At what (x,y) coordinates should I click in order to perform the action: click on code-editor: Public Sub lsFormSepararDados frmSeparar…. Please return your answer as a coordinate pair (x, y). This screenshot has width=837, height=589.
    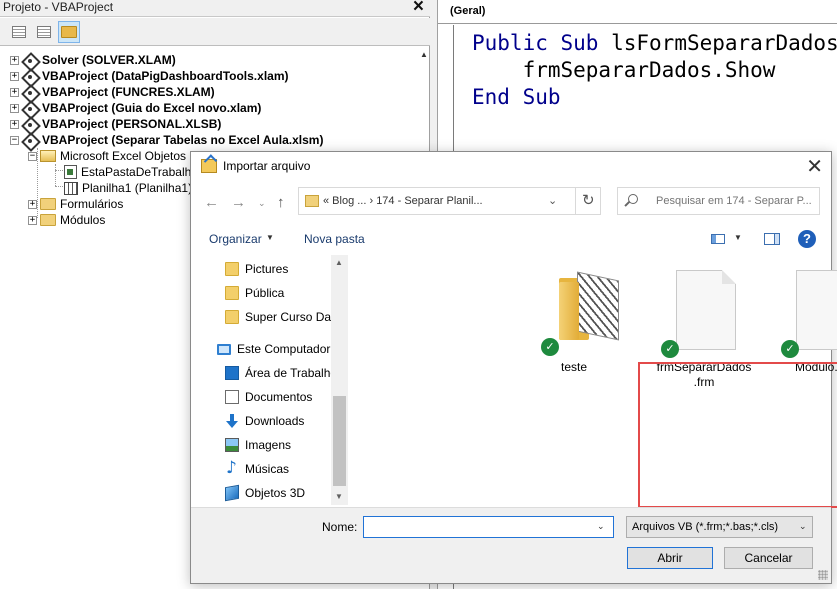
    Looking at the image, I should click on (654, 70).